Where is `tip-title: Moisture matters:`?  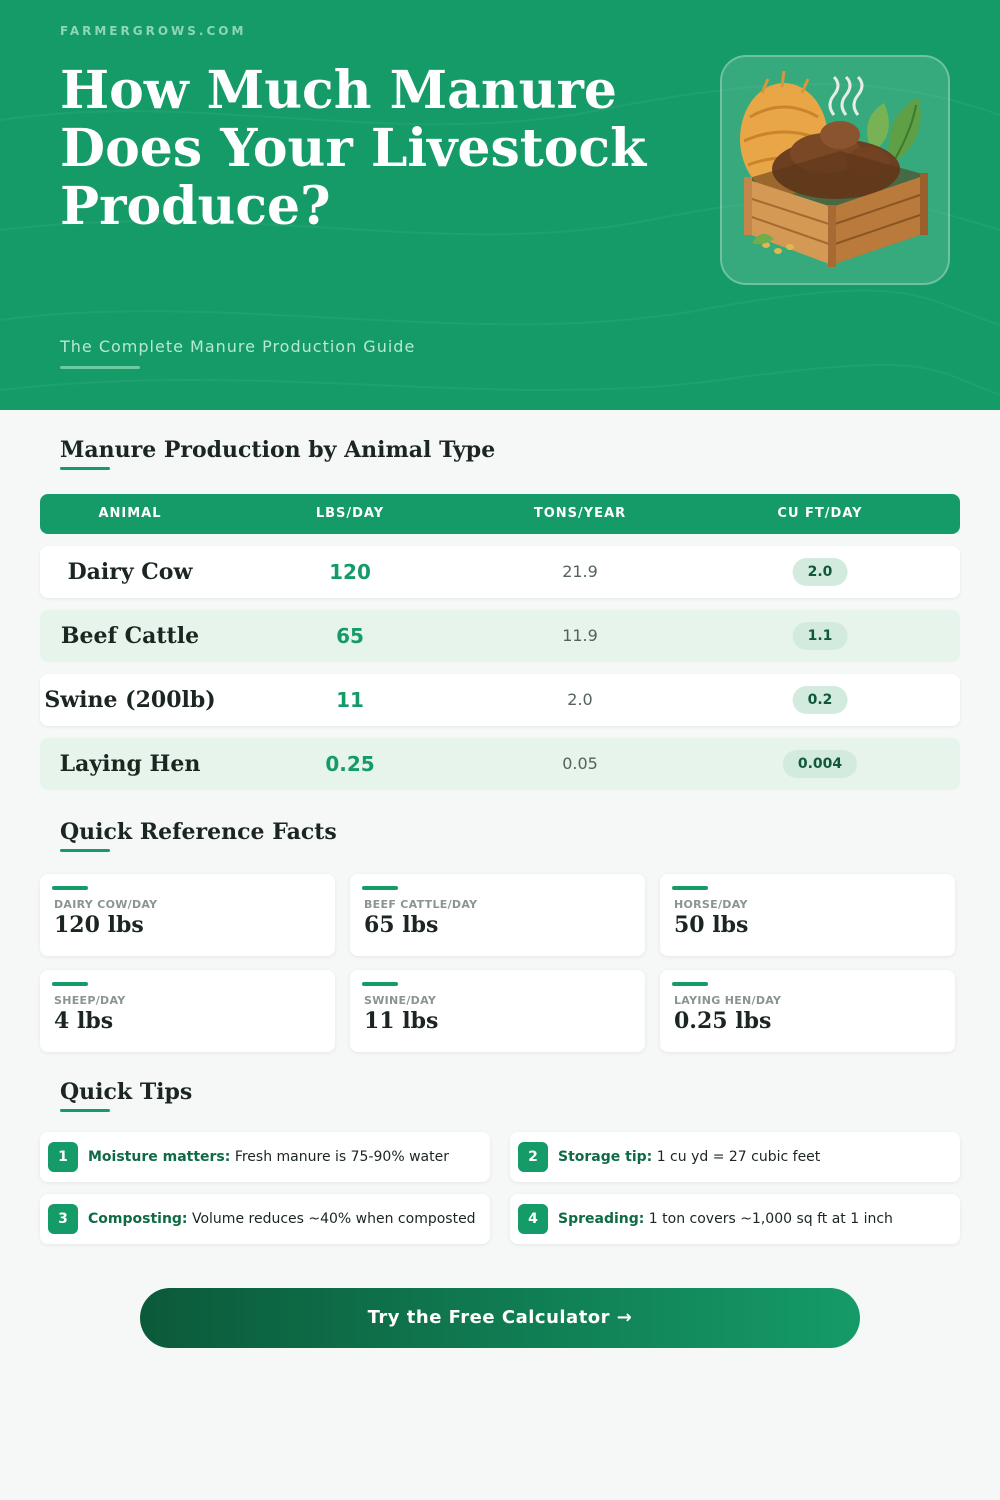 tip-title: Moisture matters: is located at coordinates (159, 1157).